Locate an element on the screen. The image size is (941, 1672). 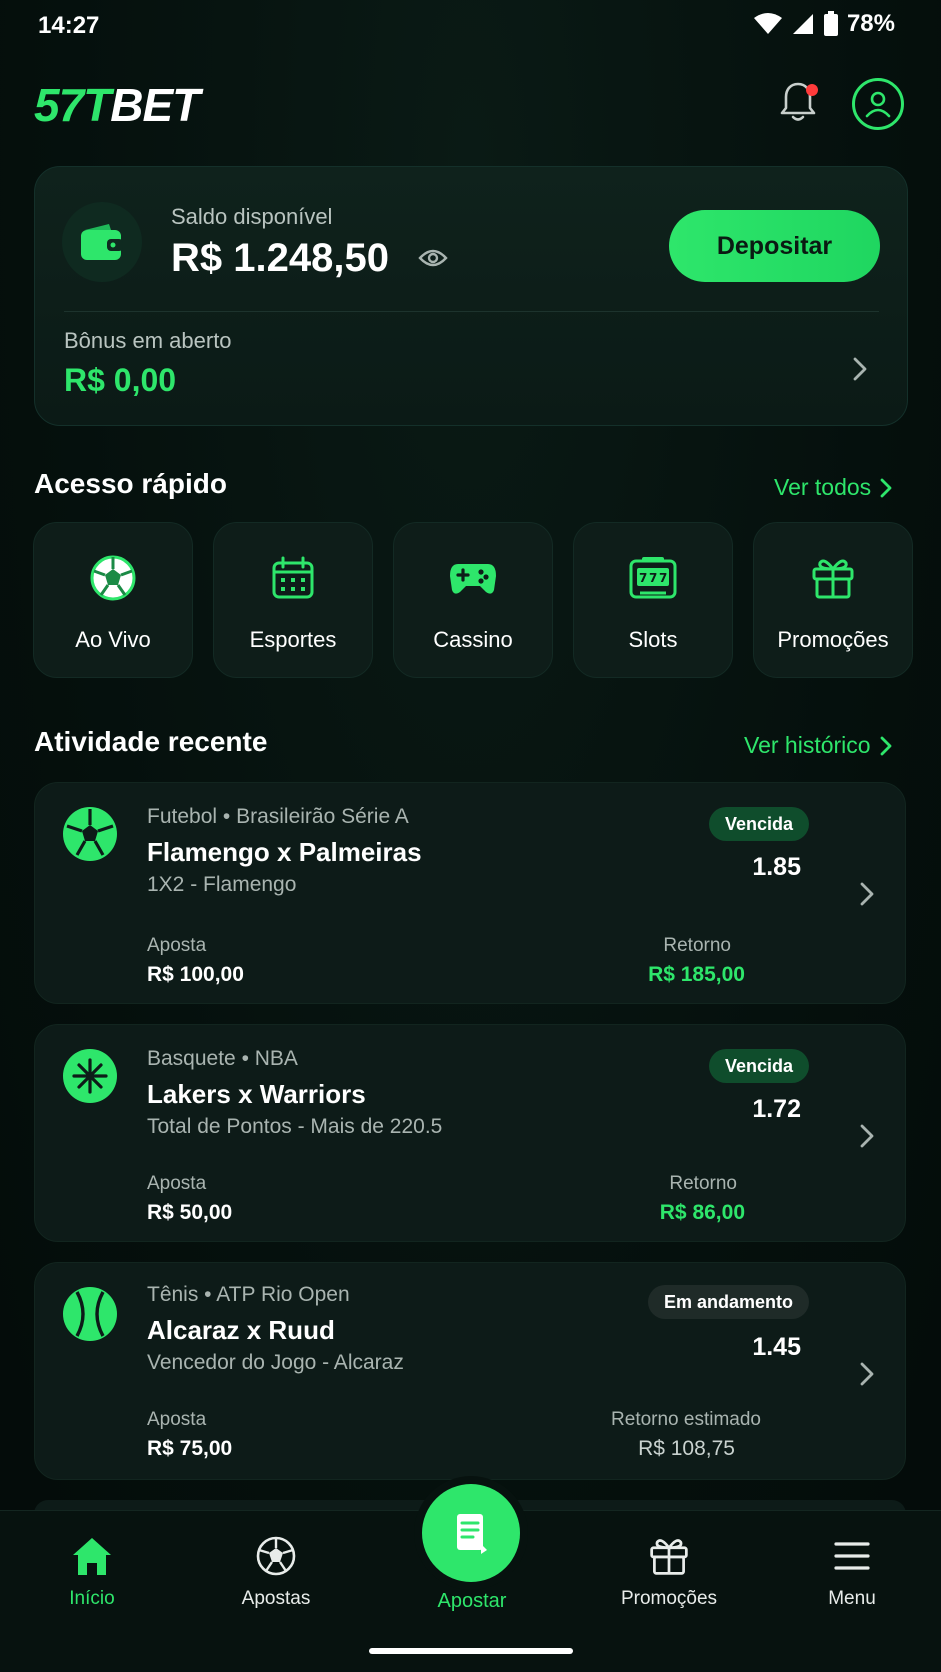
wifi-icon is located at coordinates (767, 23).